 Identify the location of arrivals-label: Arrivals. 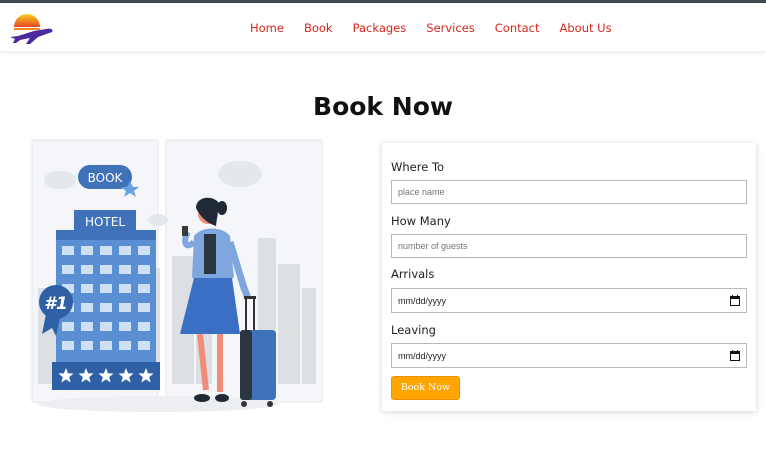
(413, 274).